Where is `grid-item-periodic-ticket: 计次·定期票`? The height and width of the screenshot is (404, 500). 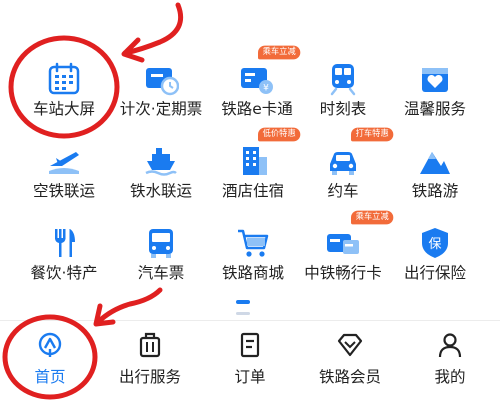
grid-item-periodic-ticket: 计次·定期票 is located at coordinates (161, 87).